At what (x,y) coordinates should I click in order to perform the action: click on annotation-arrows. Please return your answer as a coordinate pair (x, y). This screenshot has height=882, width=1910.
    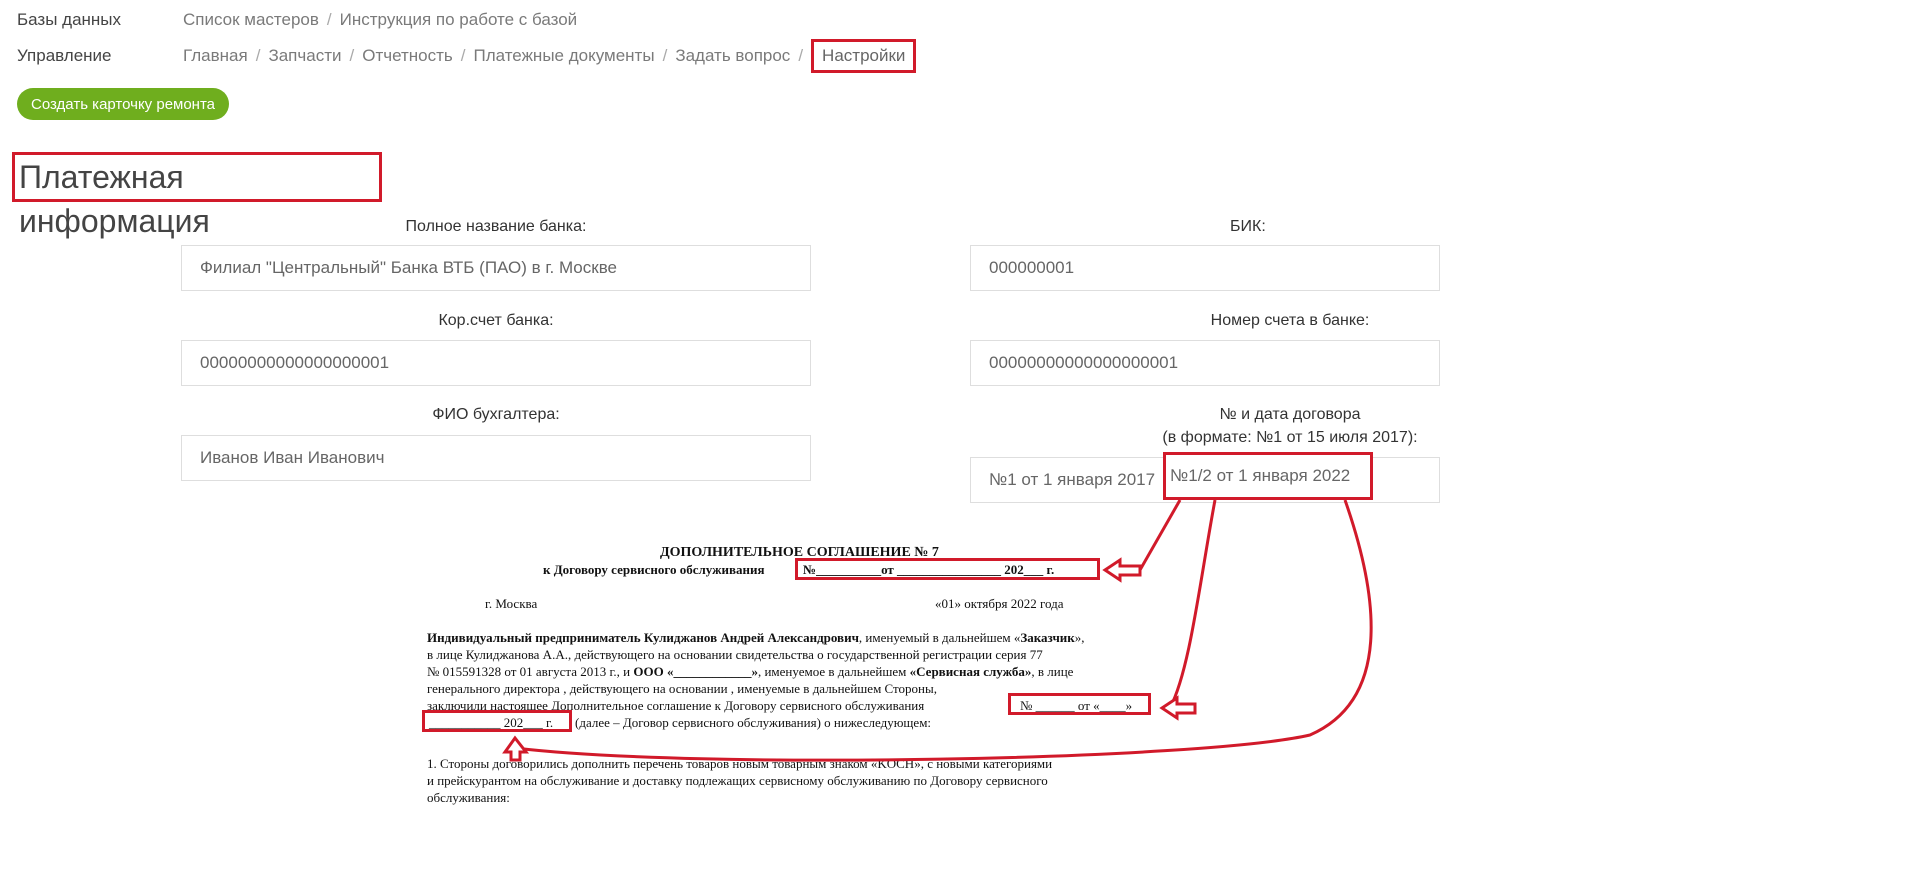
    Looking at the image, I should click on (937, 630).